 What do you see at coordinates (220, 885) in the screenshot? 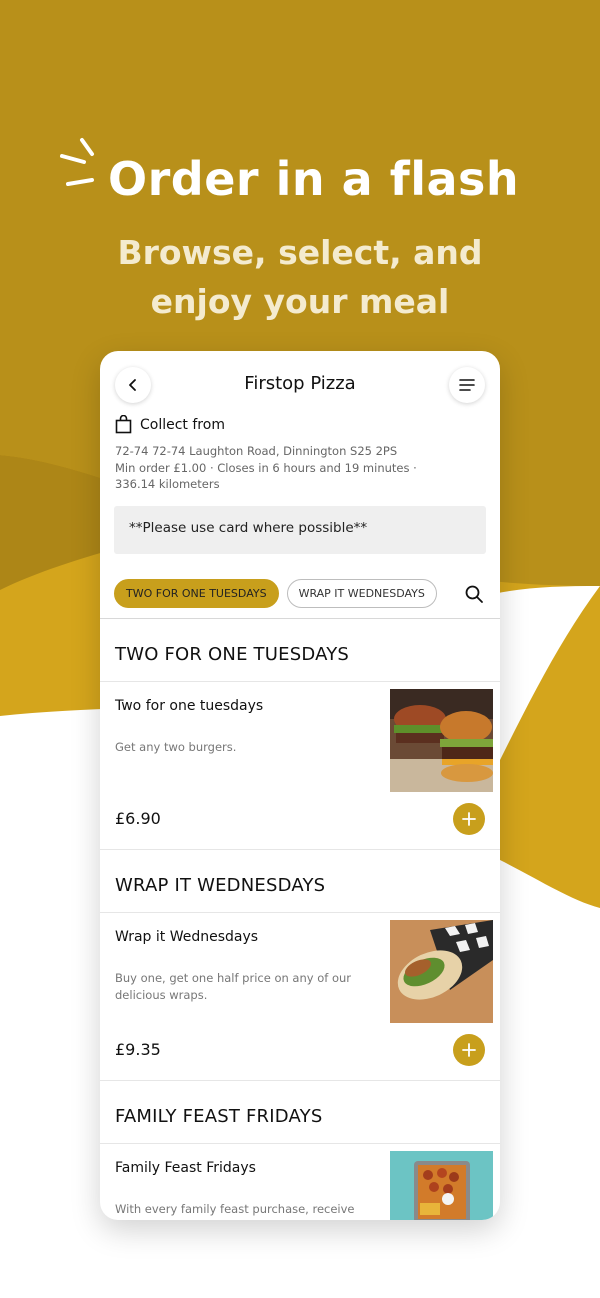
I see `section-title-wrap-it-wednesdays: WRAP IT WEDNESDAYS` at bounding box center [220, 885].